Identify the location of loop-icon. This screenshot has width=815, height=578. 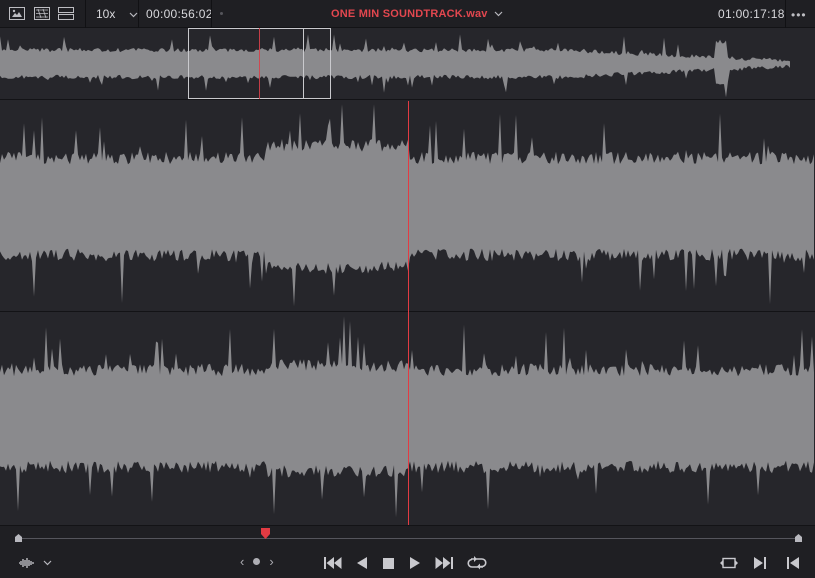
(477, 563).